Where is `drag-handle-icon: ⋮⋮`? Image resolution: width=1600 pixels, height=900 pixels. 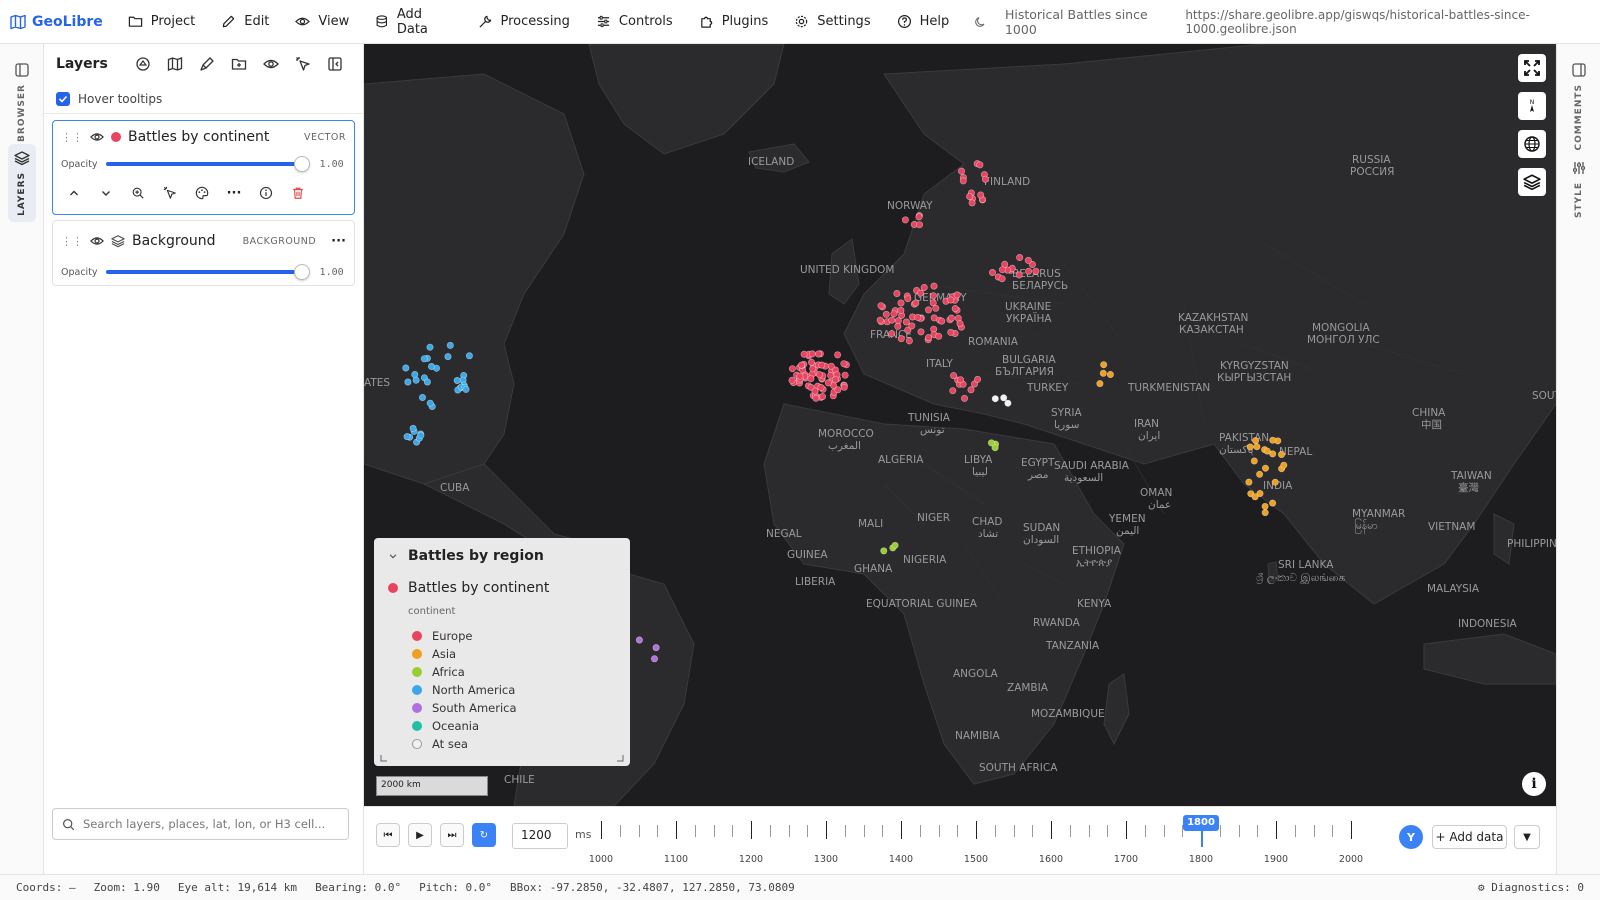 drag-handle-icon: ⋮⋮ is located at coordinates (72, 137).